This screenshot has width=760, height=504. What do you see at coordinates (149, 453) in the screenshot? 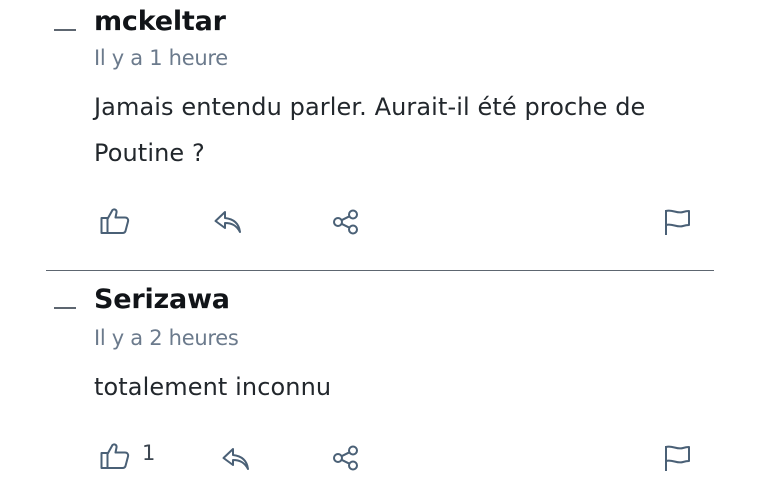
I see `like-count: 1` at bounding box center [149, 453].